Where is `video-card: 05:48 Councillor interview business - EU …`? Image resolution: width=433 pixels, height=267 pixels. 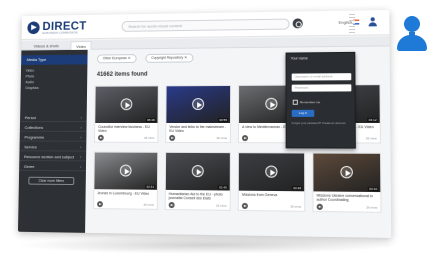 video-card: 05:48 Councillor interview business - EU … is located at coordinates (126, 114).